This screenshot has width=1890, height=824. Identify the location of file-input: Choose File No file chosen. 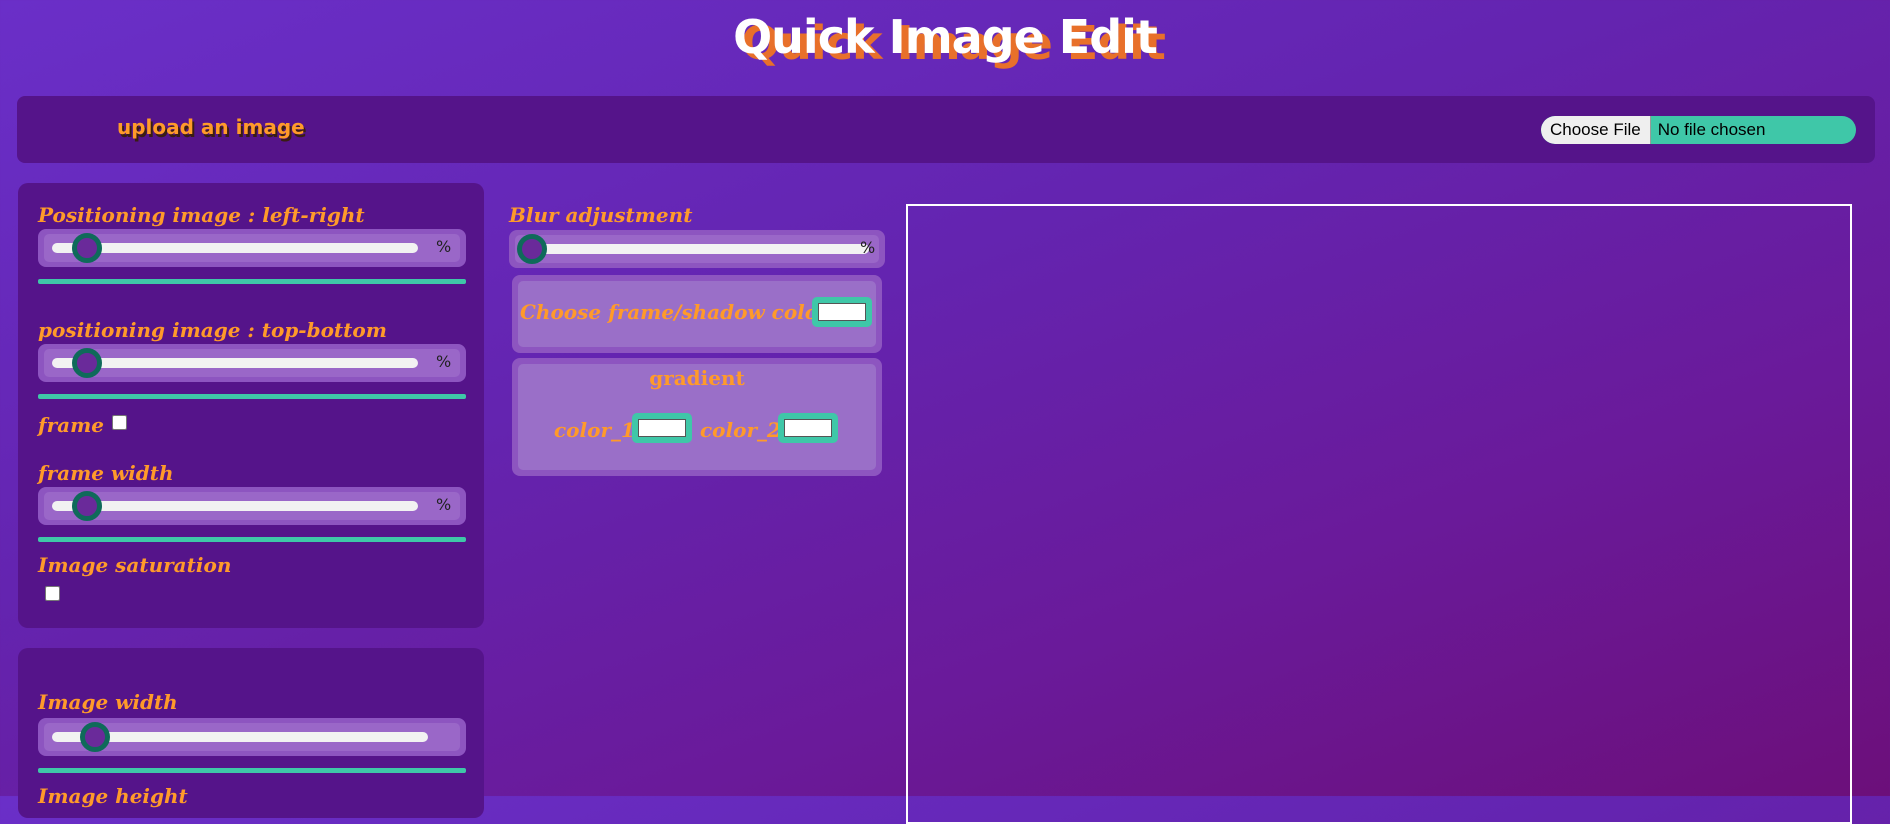
(1698, 130).